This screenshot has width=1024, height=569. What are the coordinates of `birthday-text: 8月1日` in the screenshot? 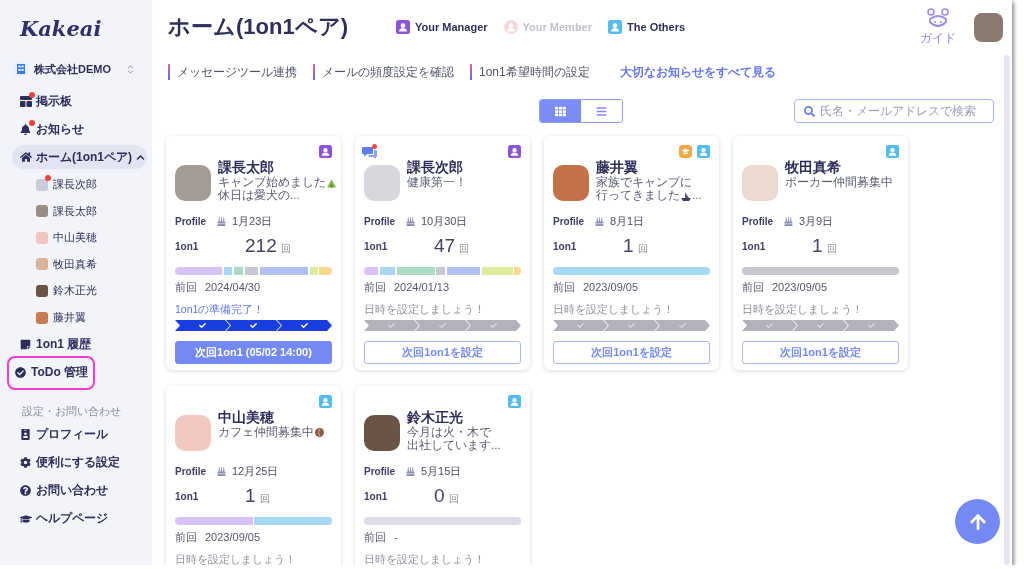 It's located at (627, 221).